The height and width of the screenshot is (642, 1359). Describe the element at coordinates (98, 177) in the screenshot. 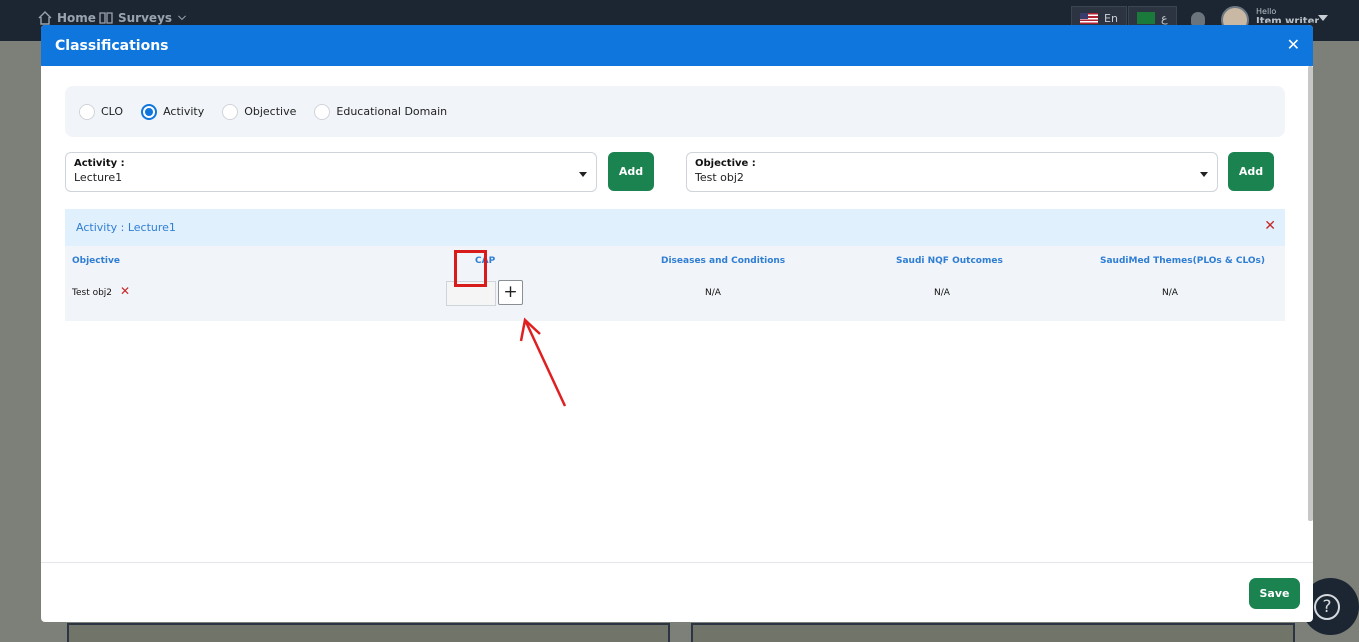

I see `activity-select-value: Lecture1` at that location.